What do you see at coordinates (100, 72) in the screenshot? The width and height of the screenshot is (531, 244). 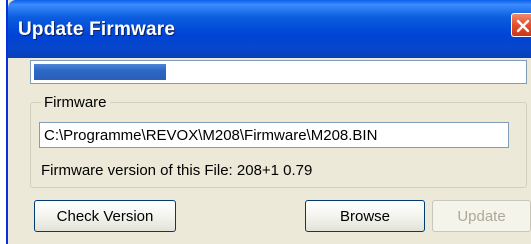 I see `progress-bar-fill` at bounding box center [100, 72].